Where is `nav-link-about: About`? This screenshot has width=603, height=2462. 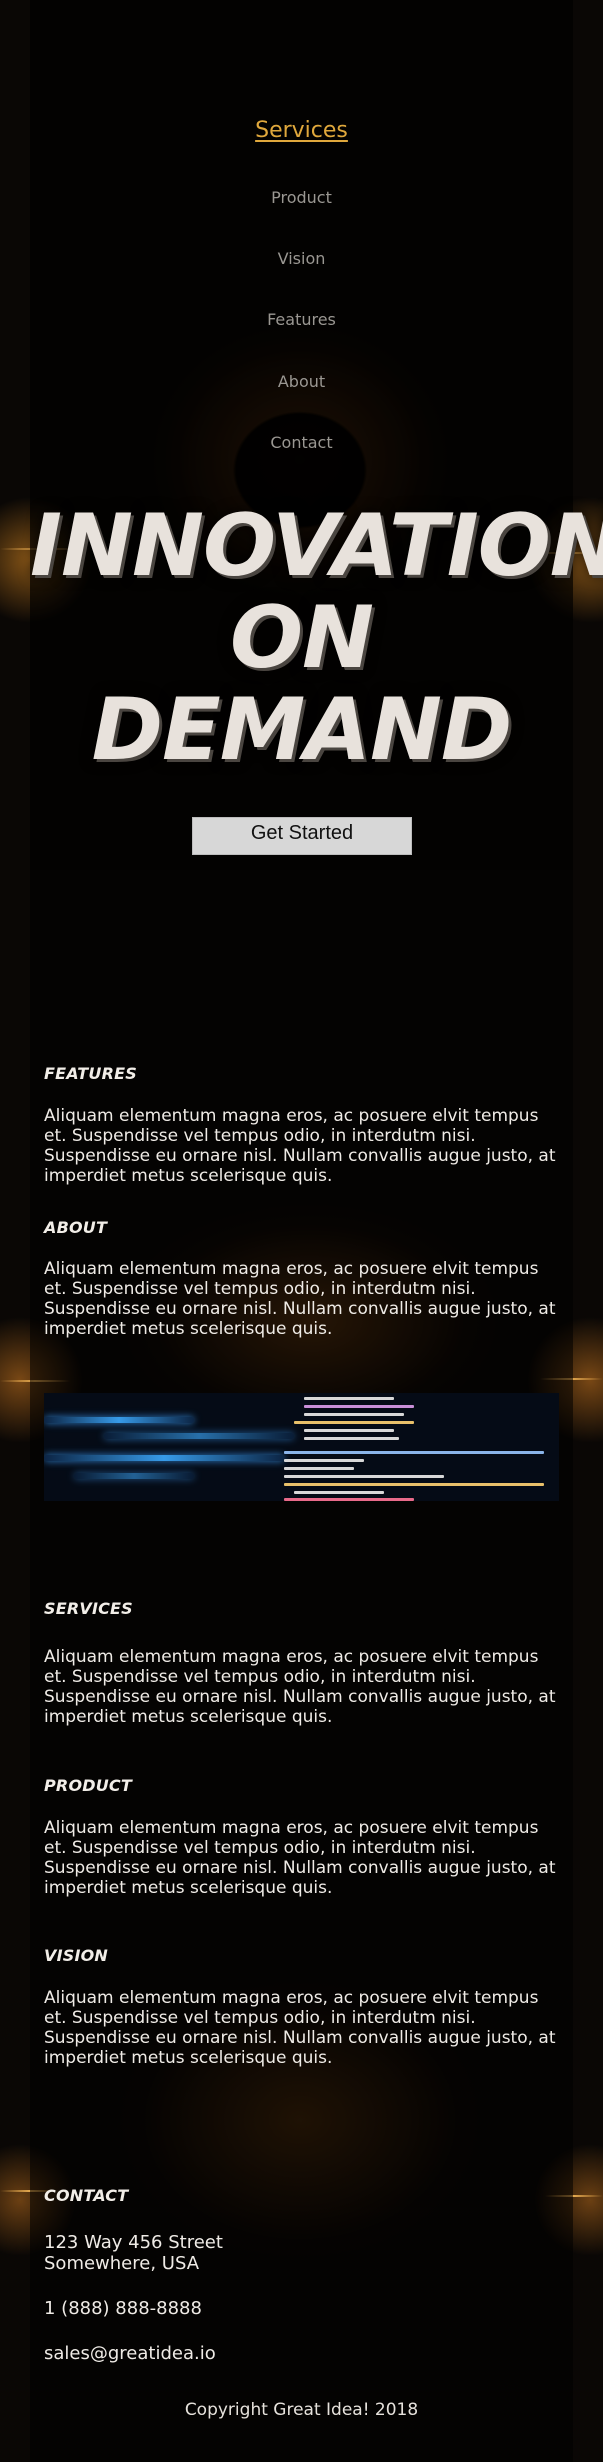 nav-link-about: About is located at coordinates (301, 381).